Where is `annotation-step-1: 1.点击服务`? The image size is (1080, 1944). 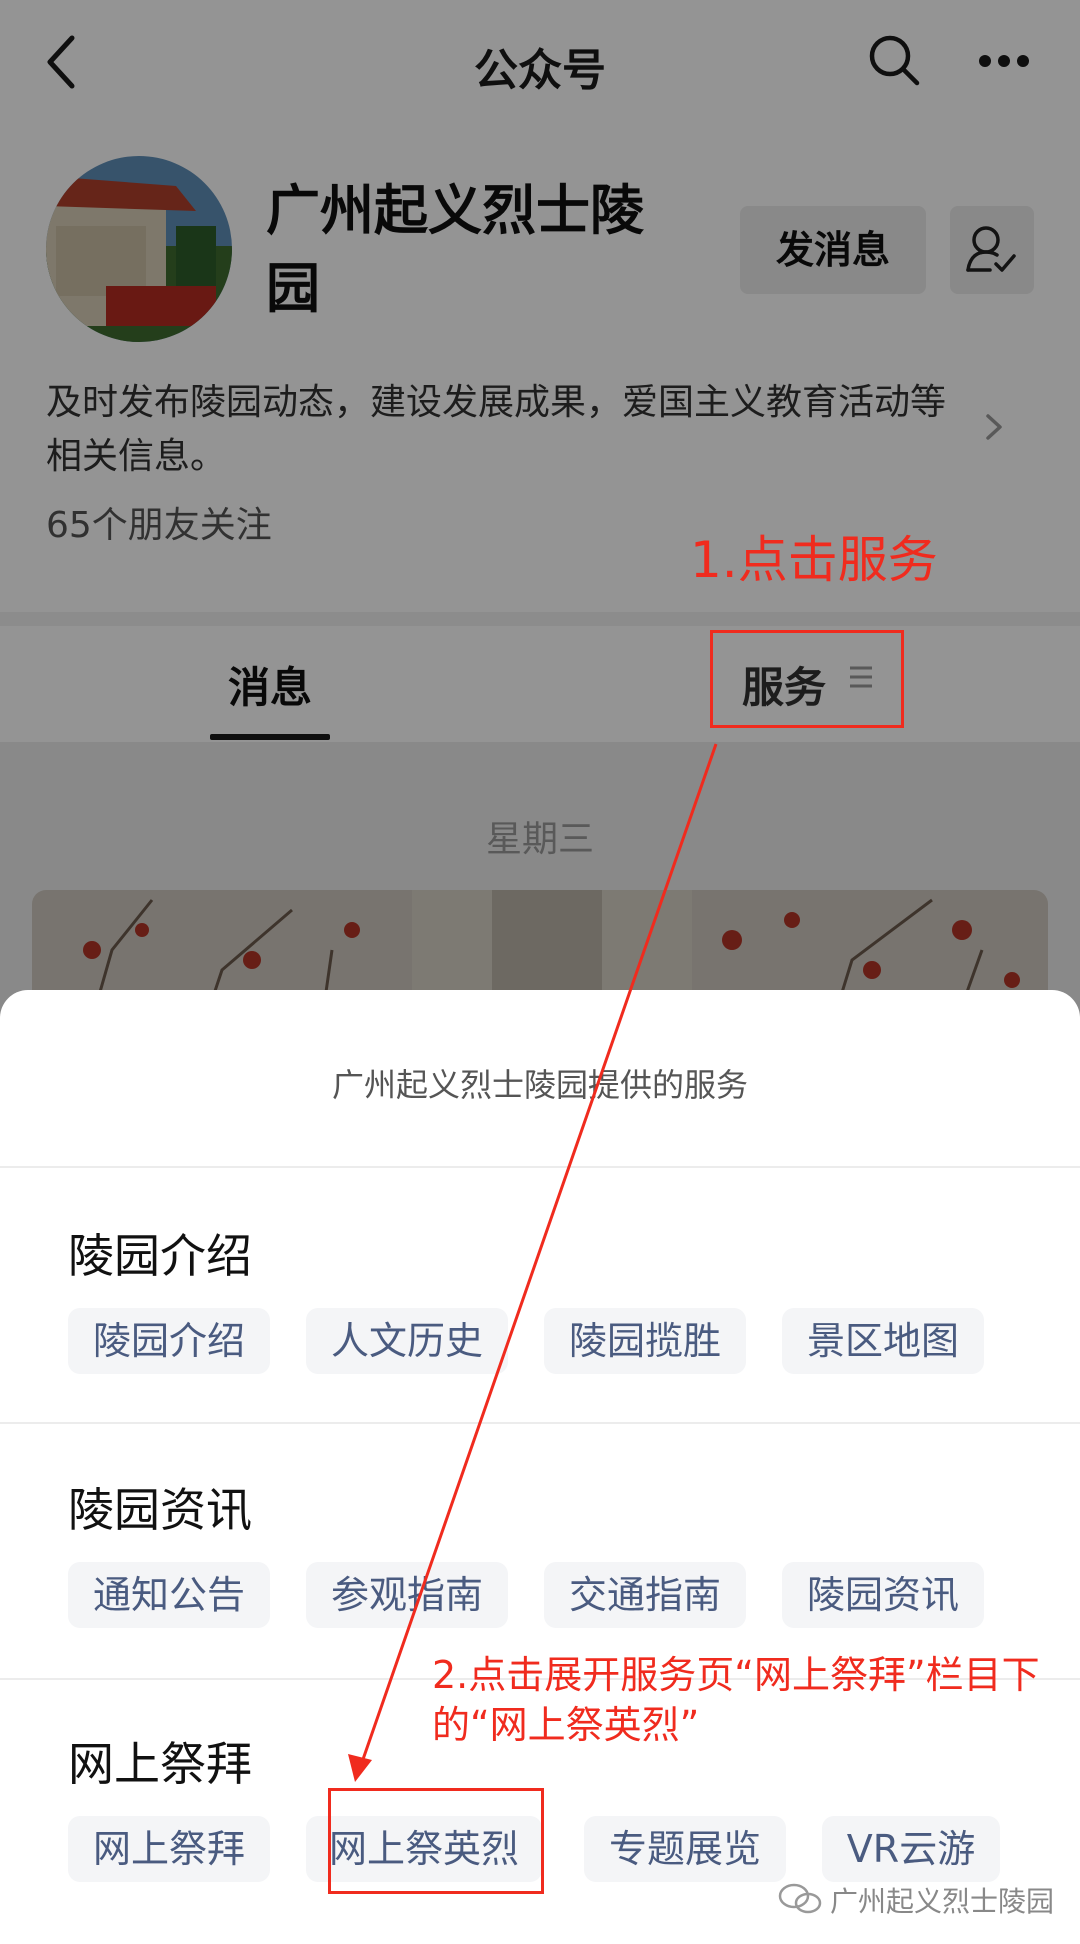
annotation-step-1: 1.点击服务 is located at coordinates (814, 560).